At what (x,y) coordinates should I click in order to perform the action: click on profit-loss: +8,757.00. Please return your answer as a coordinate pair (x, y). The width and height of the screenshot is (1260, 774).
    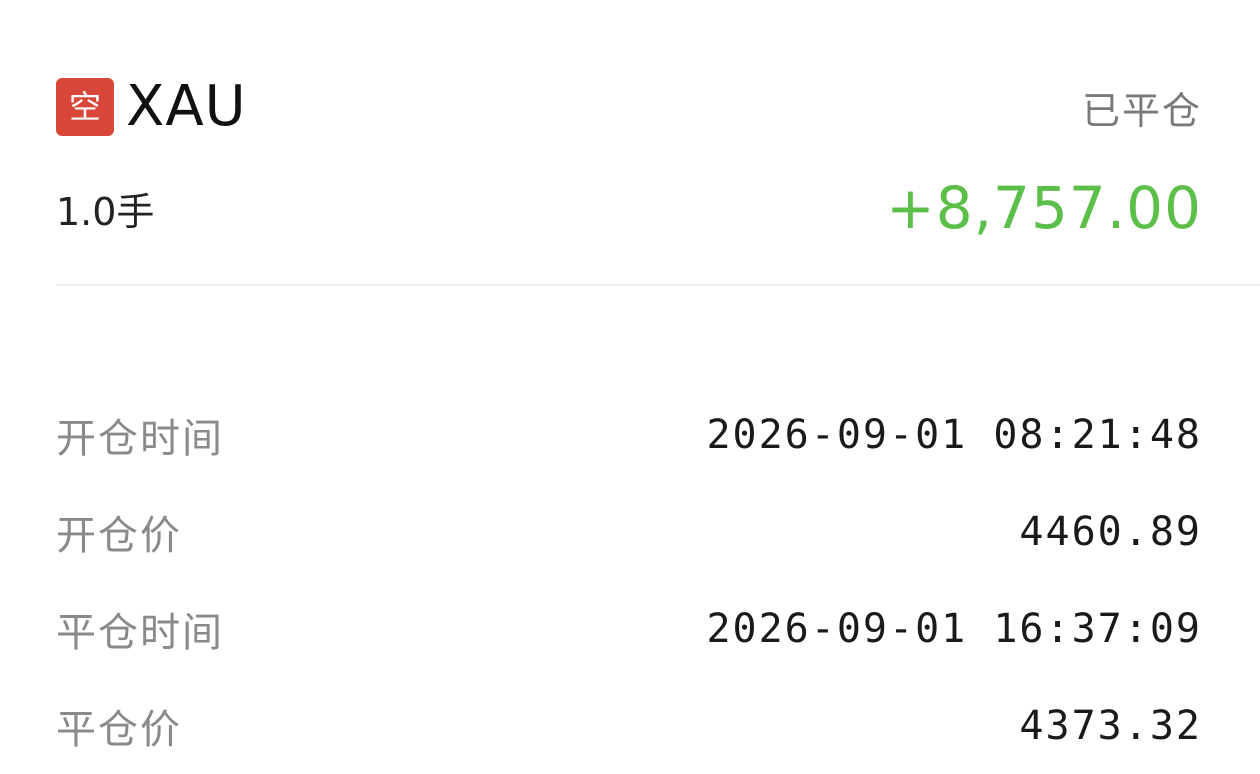
    Looking at the image, I should click on (1044, 208).